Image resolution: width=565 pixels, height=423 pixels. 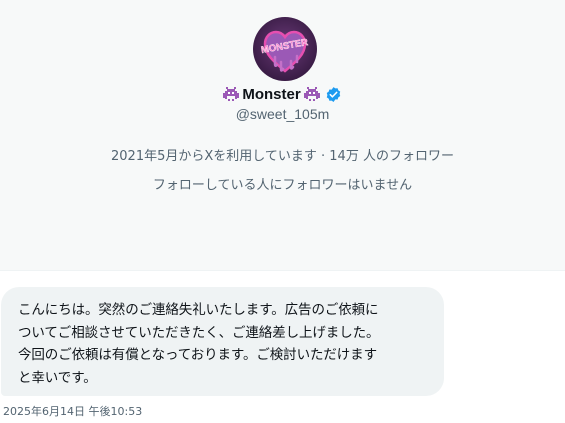 I want to click on message-line: 今回のご依頼は有償となっております。ご検討いただけます, so click(x=197, y=355).